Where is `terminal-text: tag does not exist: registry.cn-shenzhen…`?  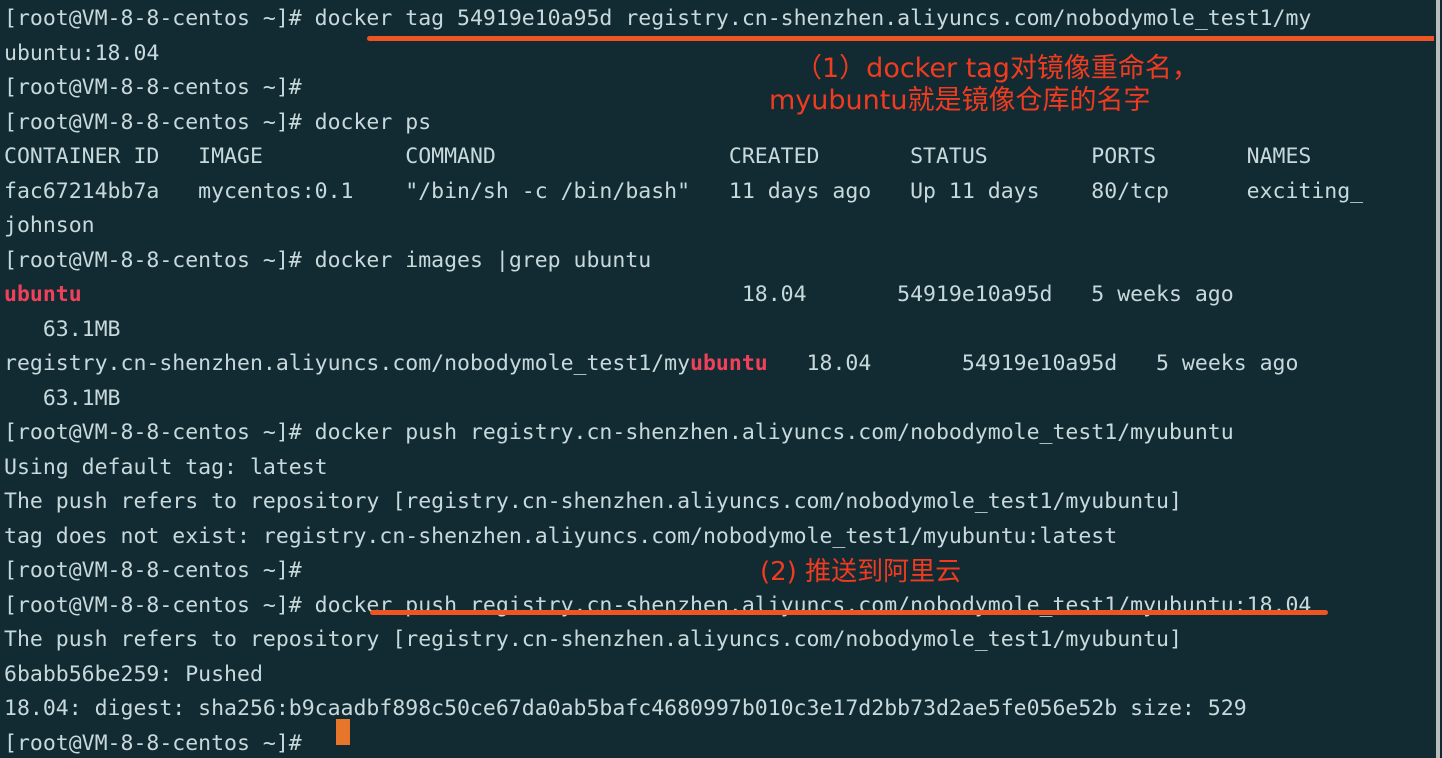
terminal-text: tag does not exist: registry.cn-shenzhen… is located at coordinates (561, 536).